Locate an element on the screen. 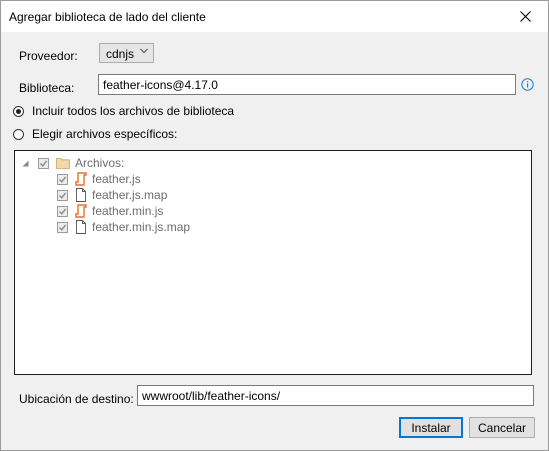 Image resolution: width=549 pixels, height=451 pixels. window-title: Agregar biblioteca de lado del cliente is located at coordinates (107, 17).